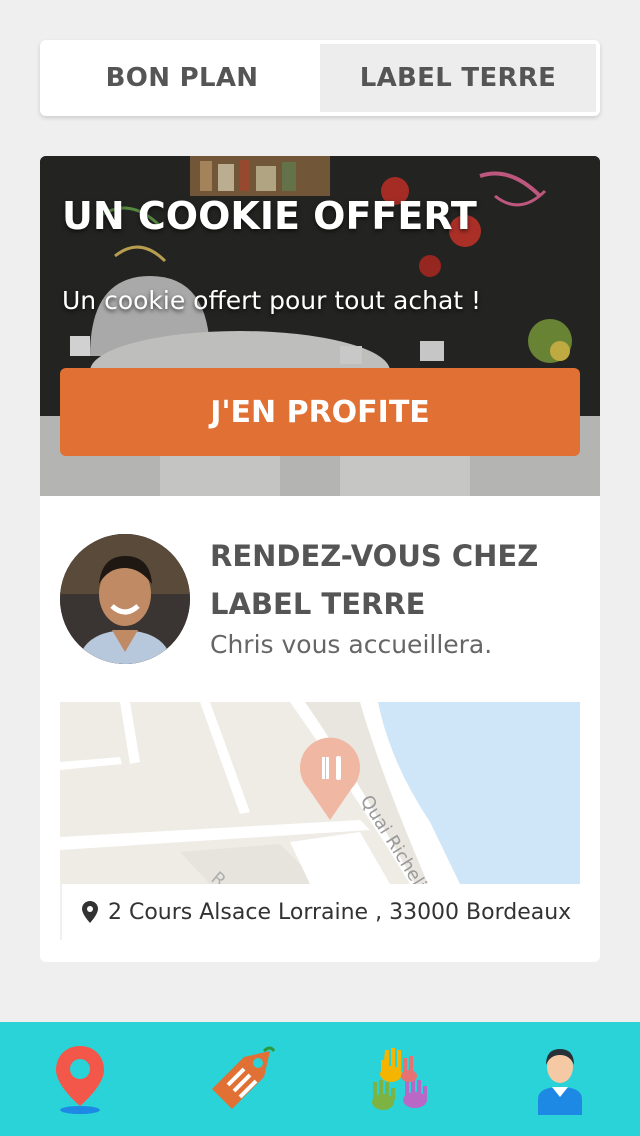 The height and width of the screenshot is (1136, 640). What do you see at coordinates (272, 300) in the screenshot?
I see `offer-subtitle: Un cookie offert pour tout achat !` at bounding box center [272, 300].